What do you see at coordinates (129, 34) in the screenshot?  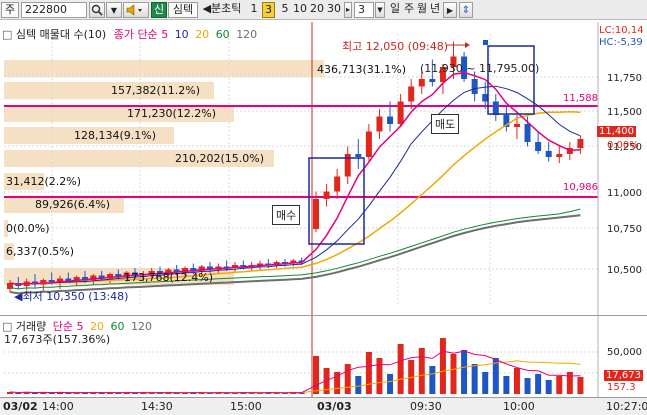 I see `price-legend: □ 심텍 매물대 수(10) 종가 단순 5 10 20 60 120` at bounding box center [129, 34].